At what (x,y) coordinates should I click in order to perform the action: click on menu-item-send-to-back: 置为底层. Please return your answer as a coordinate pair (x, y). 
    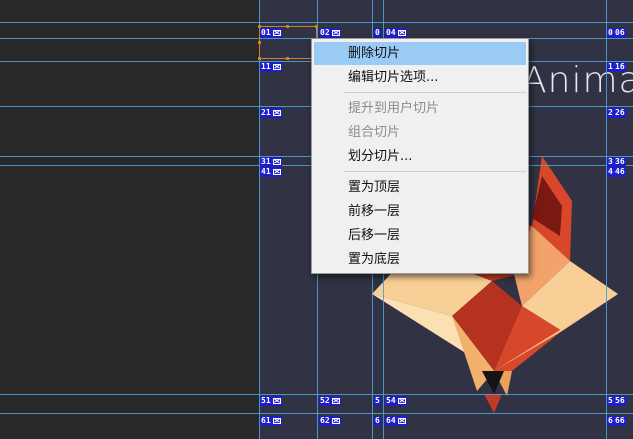
    Looking at the image, I should click on (420, 259).